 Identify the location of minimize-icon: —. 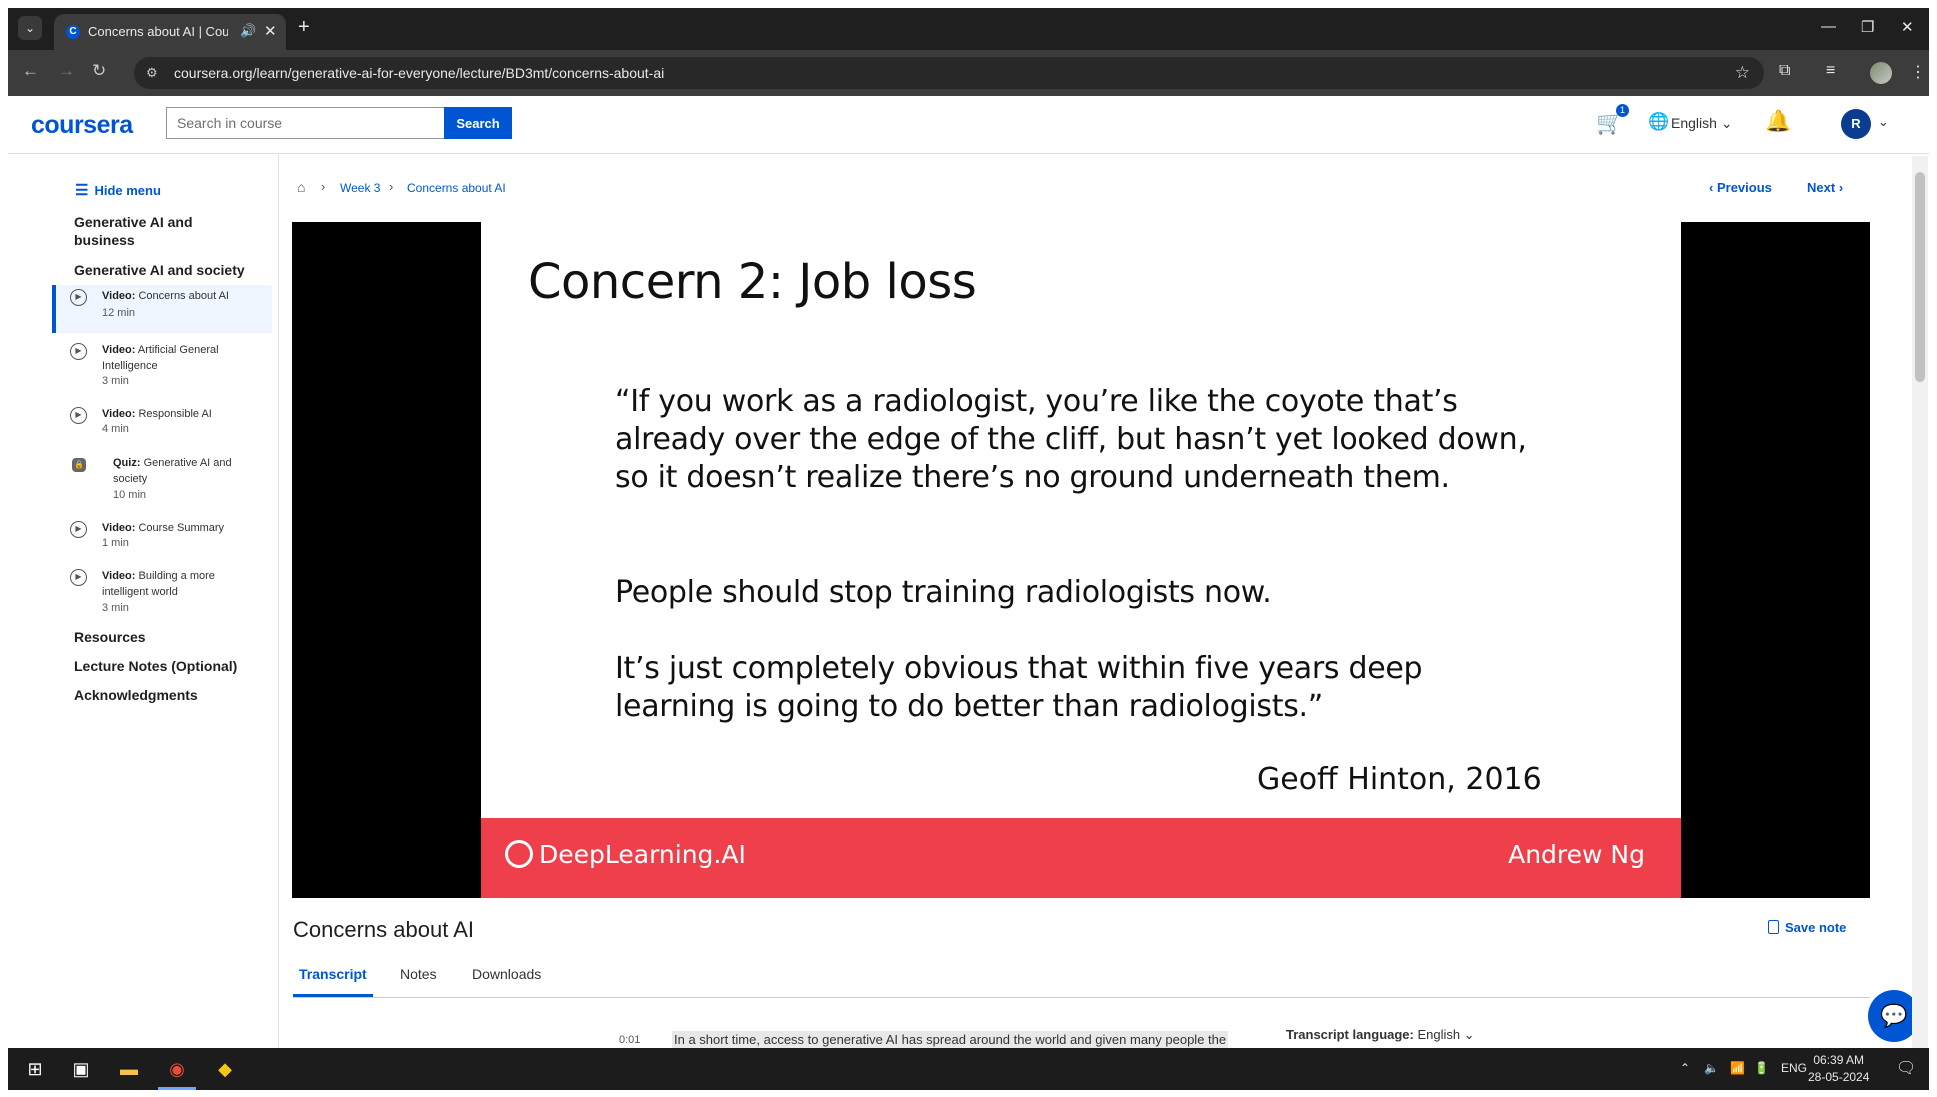
(1828, 26).